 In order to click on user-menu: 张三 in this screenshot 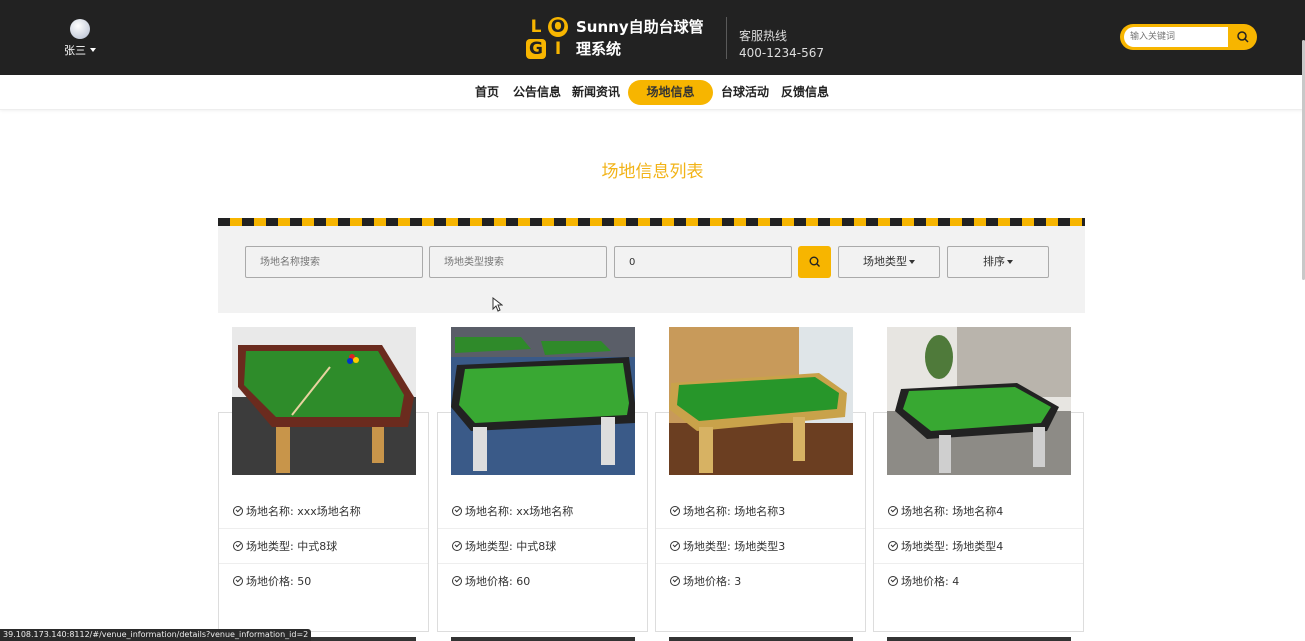, I will do `click(80, 38)`.